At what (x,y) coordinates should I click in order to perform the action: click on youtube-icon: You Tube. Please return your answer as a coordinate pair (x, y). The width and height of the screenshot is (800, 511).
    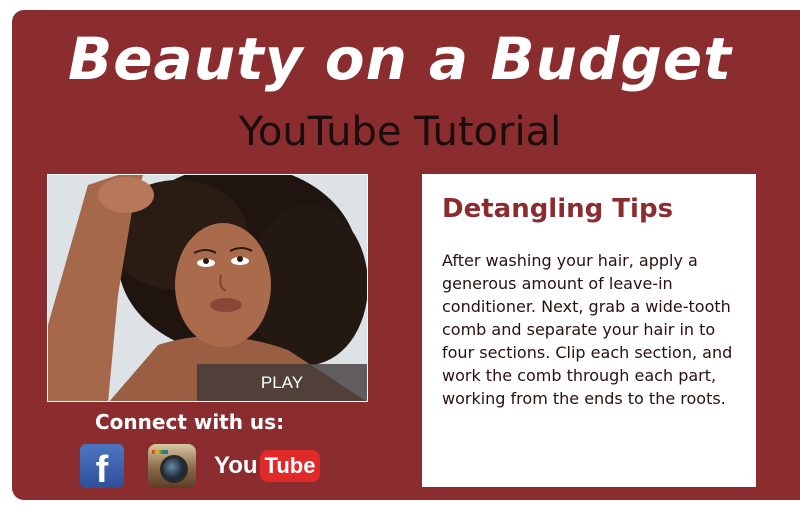
    Looking at the image, I should click on (267, 466).